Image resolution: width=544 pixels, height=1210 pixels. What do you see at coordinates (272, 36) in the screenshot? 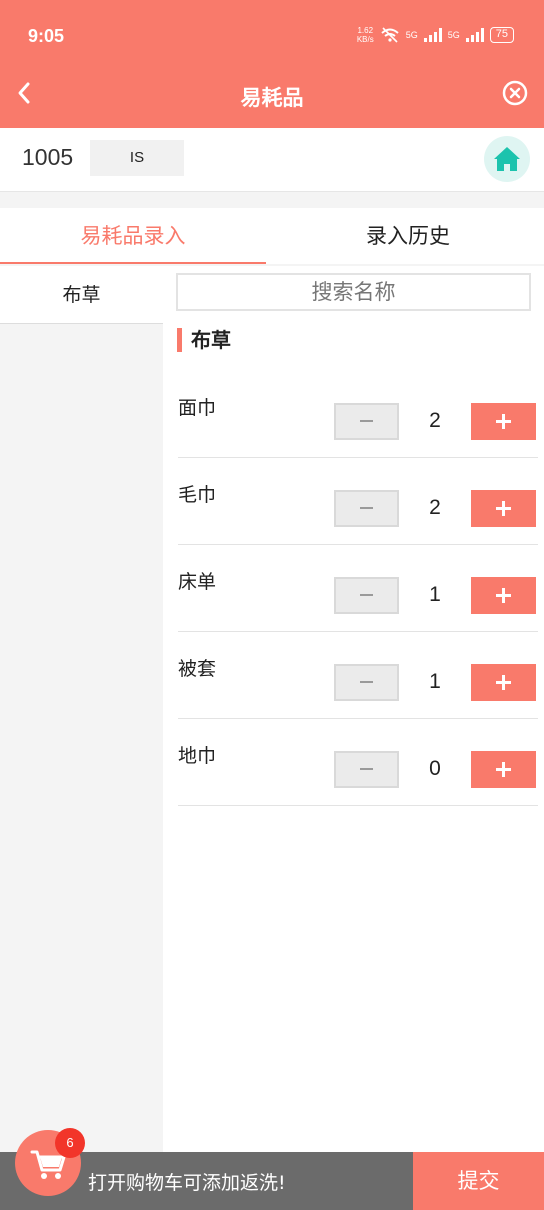
I see `status-bar: 9:05 1.62 KB/s 5G 5G 75` at bounding box center [272, 36].